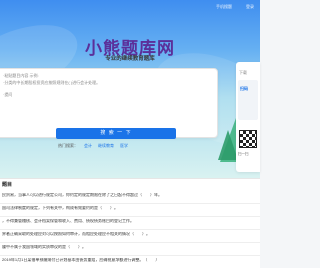 The width and height of the screenshot is (320, 268). What do you see at coordinates (224, 7) in the screenshot?
I see `mobile-search-link: 手机搜题` at bounding box center [224, 7].